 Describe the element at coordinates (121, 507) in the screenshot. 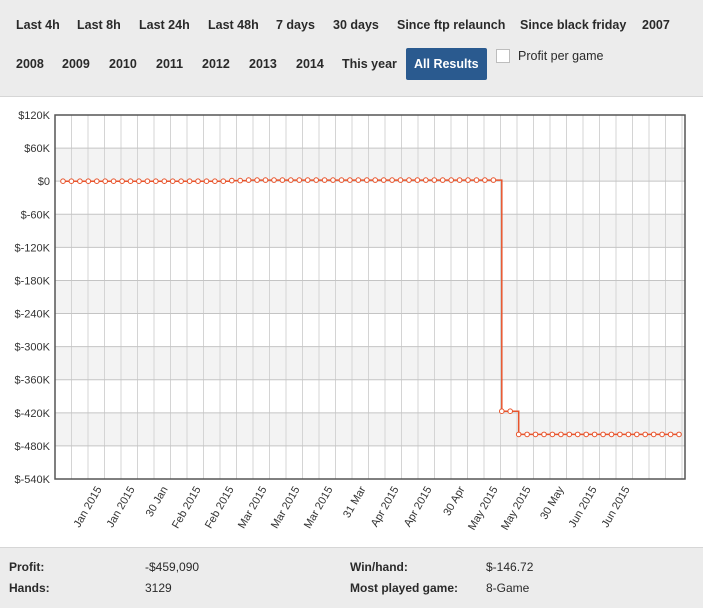

I see `x-tick-label: Jan 2015` at that location.